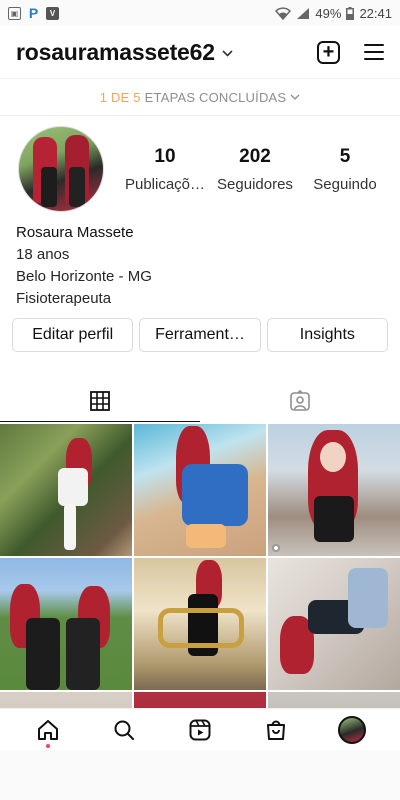 This screenshot has height=800, width=400. I want to click on battery-level: 49%, so click(328, 13).